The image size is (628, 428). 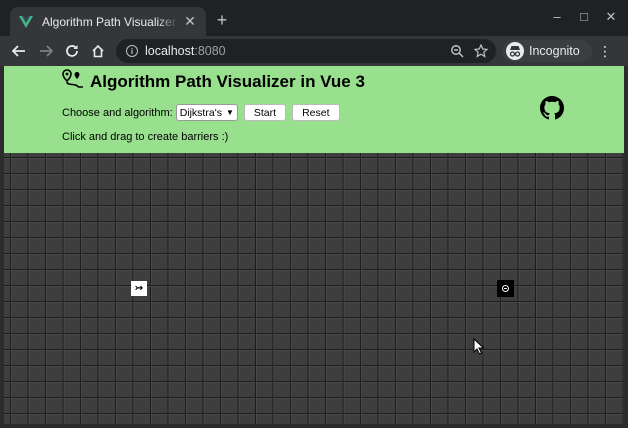 I want to click on reload-button, so click(x=72, y=51).